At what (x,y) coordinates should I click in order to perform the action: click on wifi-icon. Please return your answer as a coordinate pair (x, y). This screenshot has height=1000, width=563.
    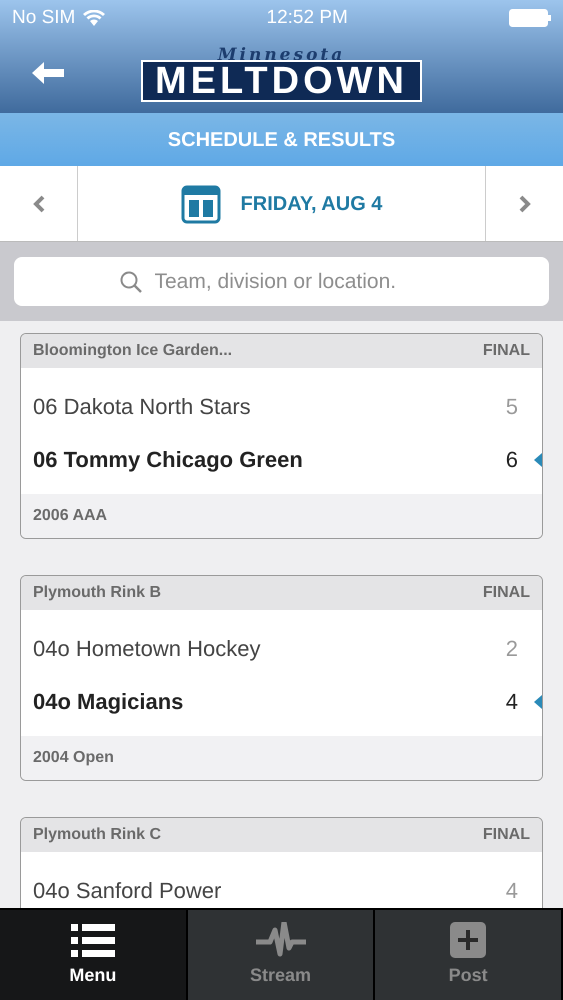
    Looking at the image, I should click on (94, 18).